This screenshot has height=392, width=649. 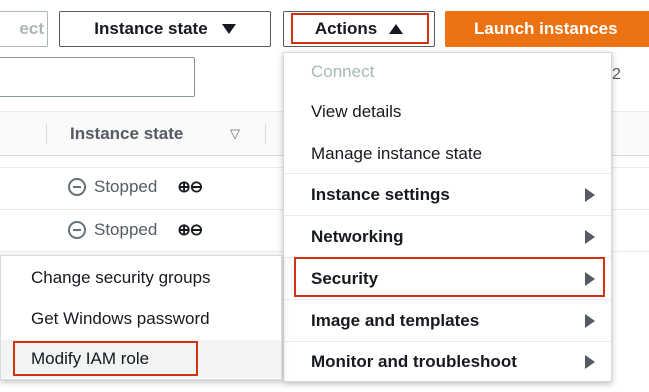 I want to click on menu-item-networking: Networking, so click(x=447, y=236).